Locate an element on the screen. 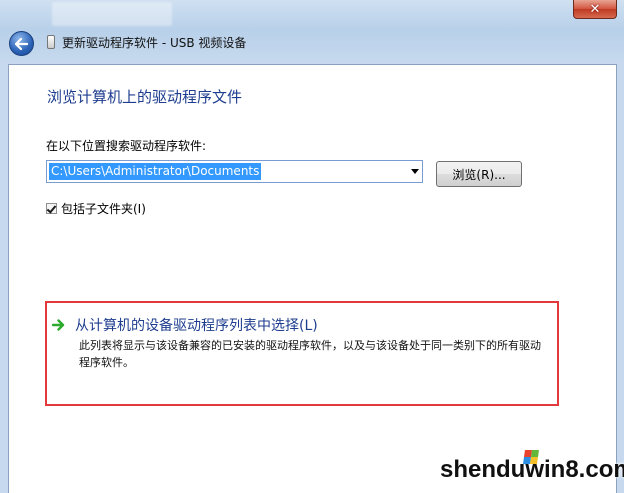 This screenshot has height=493, width=624. green-arrow-icon is located at coordinates (58, 325).